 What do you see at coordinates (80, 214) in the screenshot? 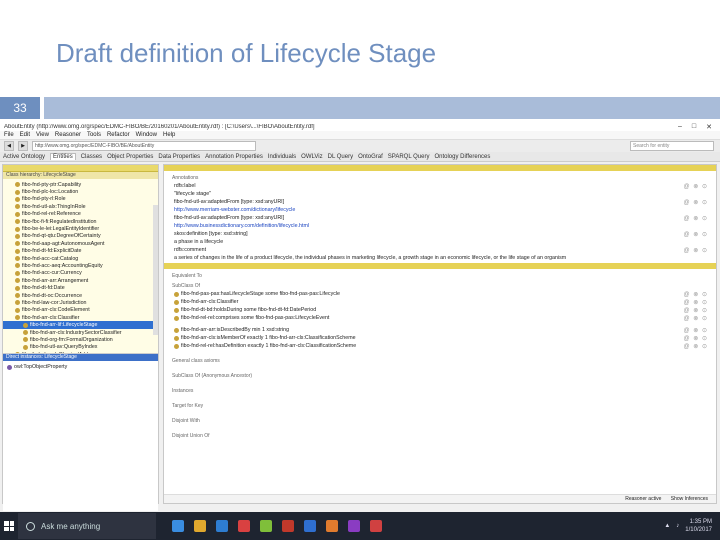
I see `tree-item: fibo-fnd-rel-rel:Reference` at bounding box center [80, 214].